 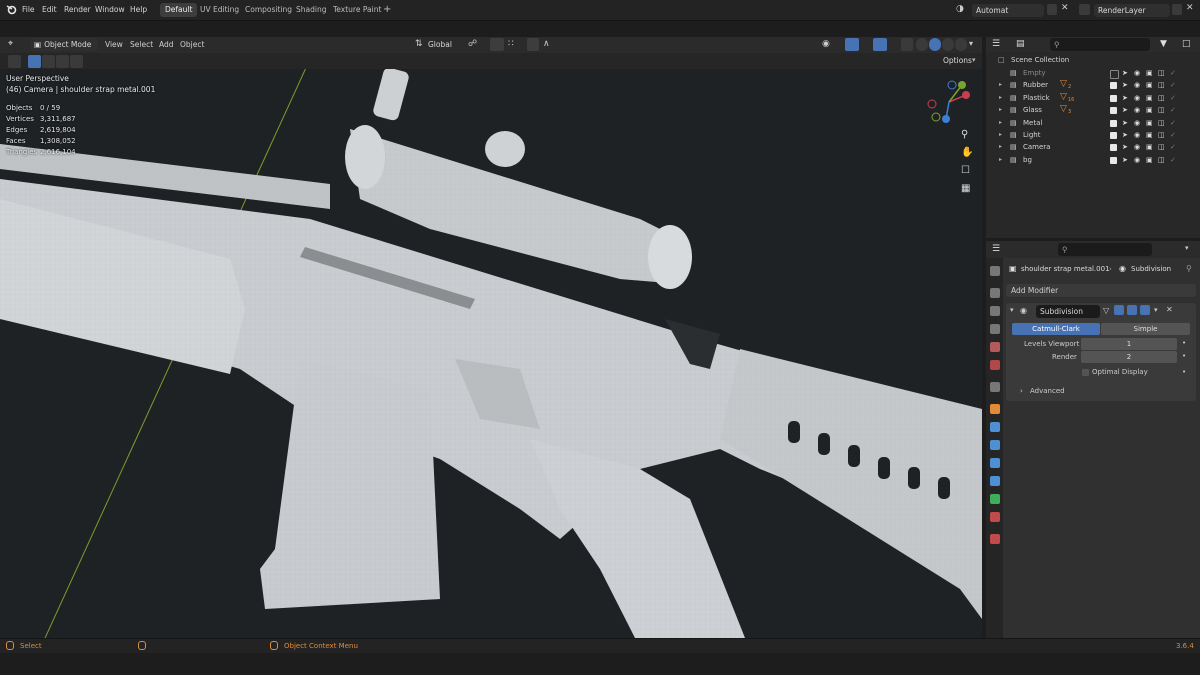 What do you see at coordinates (1129, 344) in the screenshot?
I see `levels-viewport-field: 1` at bounding box center [1129, 344].